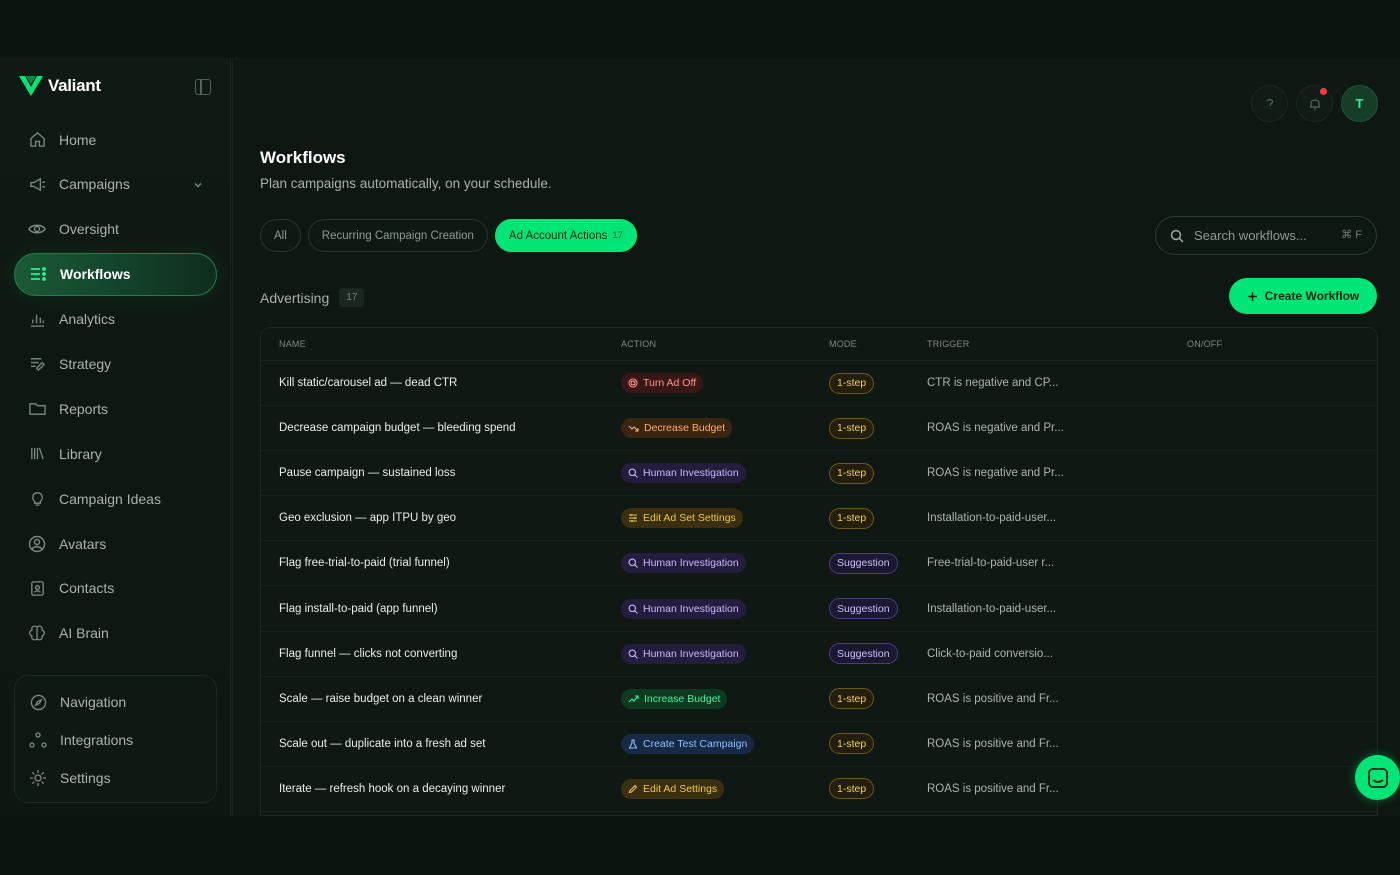 This screenshot has height=875, width=1400. What do you see at coordinates (280, 235) in the screenshot?
I see `tab-all: All` at bounding box center [280, 235].